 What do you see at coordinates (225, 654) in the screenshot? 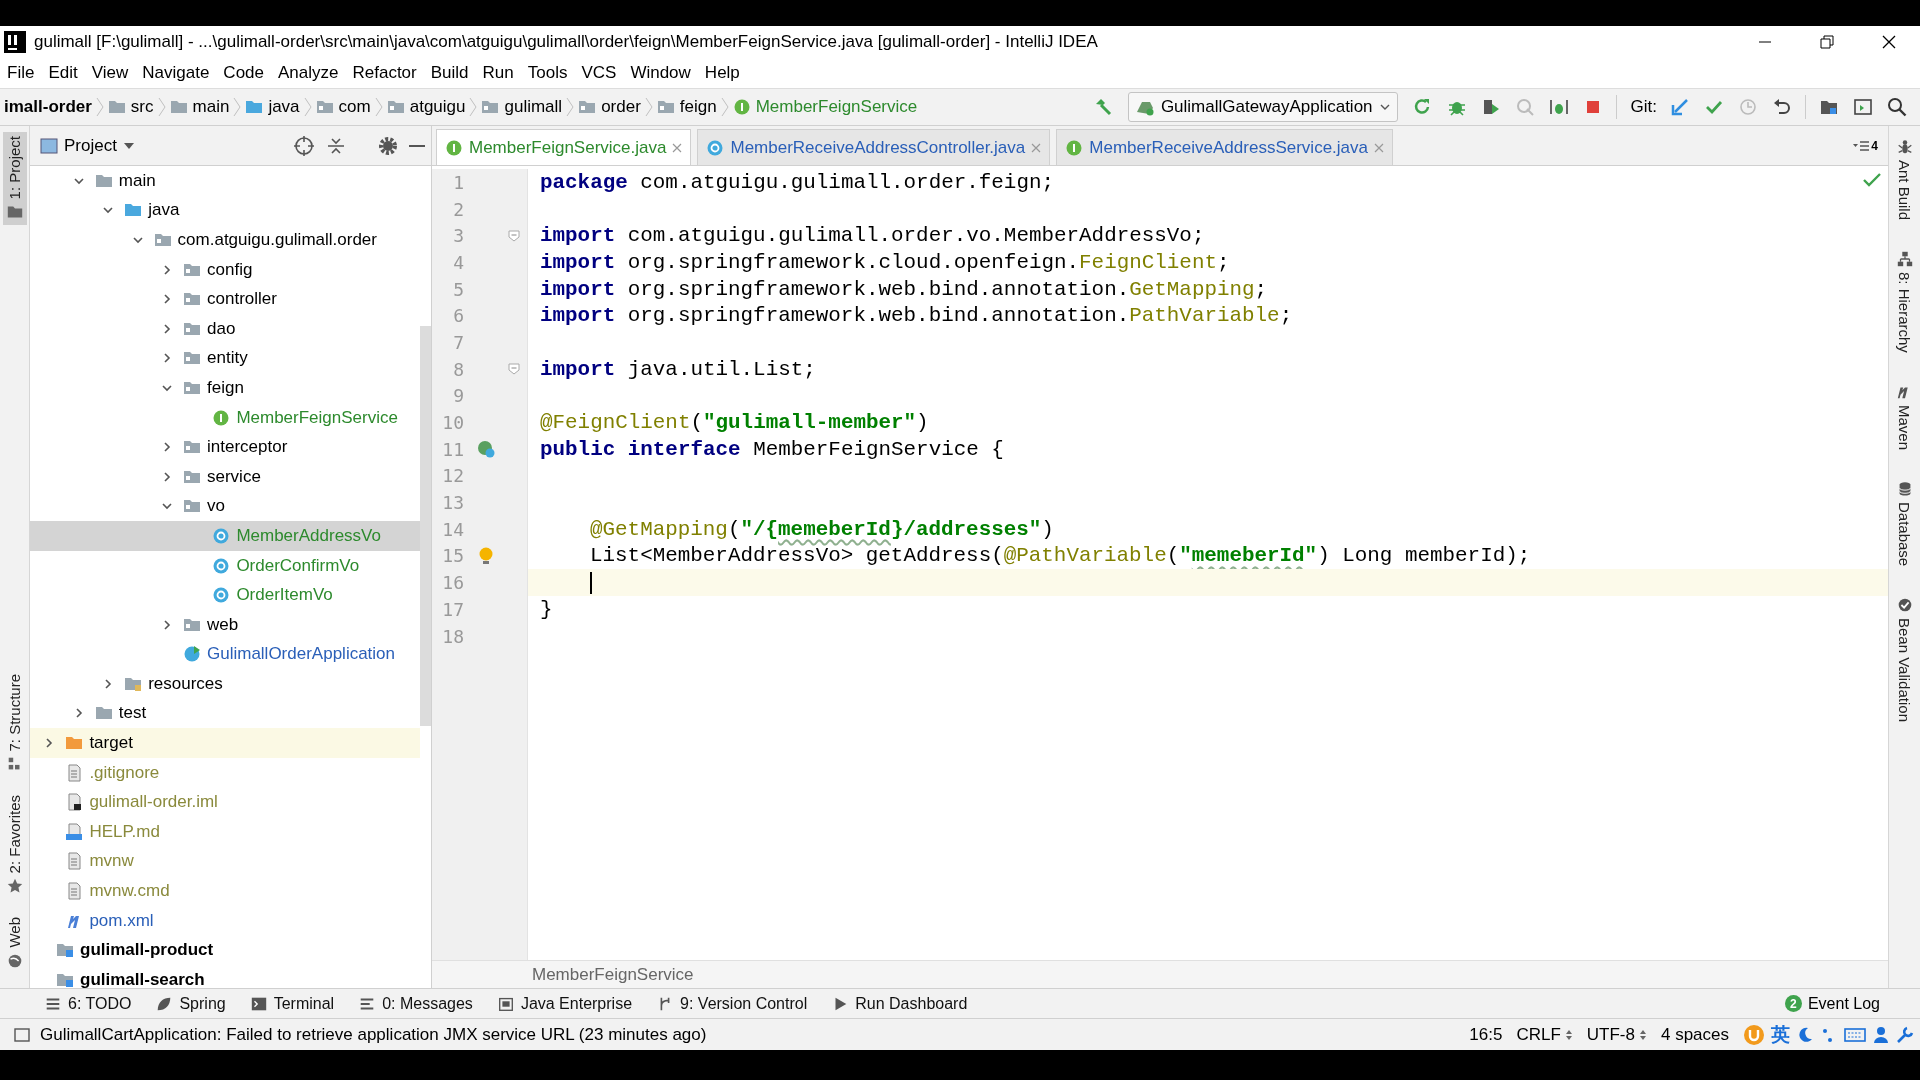
I see `tree-row: GulimallOrderApplication` at bounding box center [225, 654].